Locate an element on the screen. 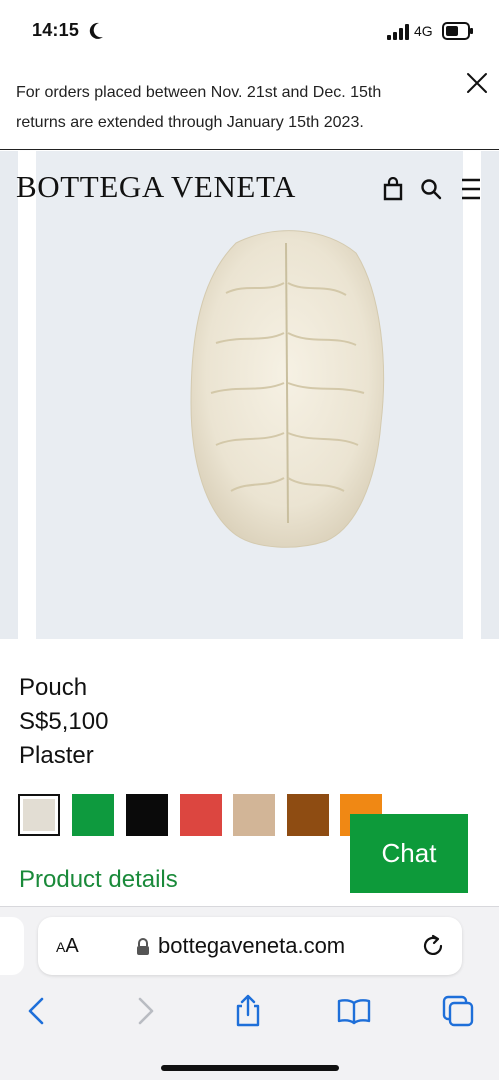  swatch-beige is located at coordinates (254, 815).